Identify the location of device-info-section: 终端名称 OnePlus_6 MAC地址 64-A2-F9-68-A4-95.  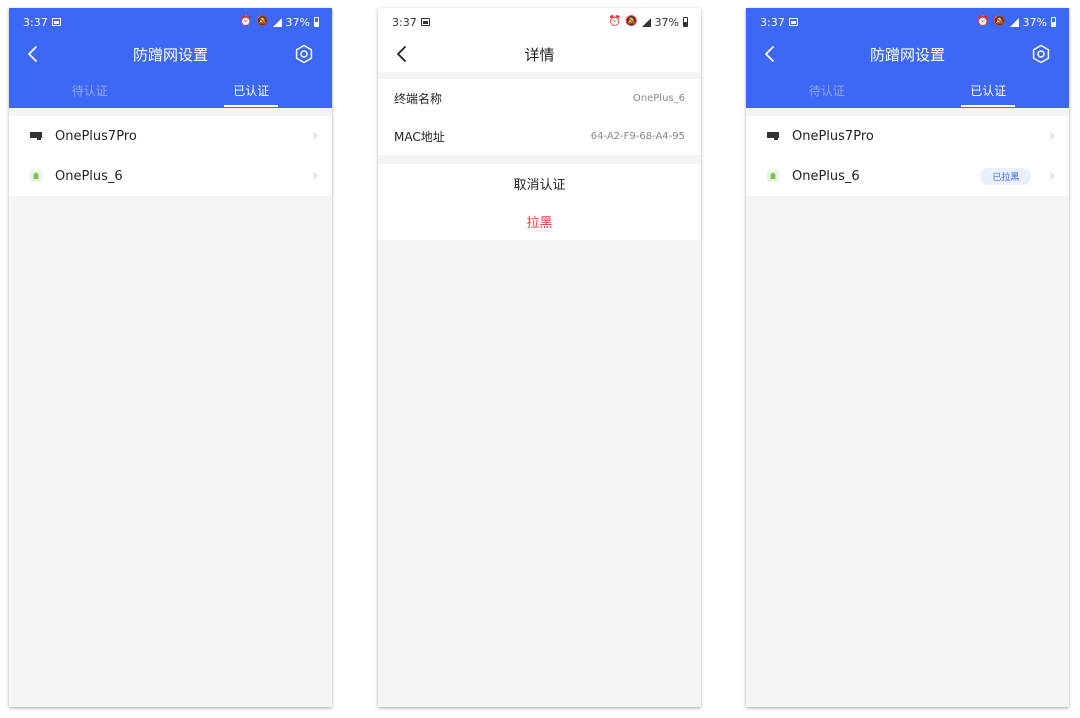
(539, 117).